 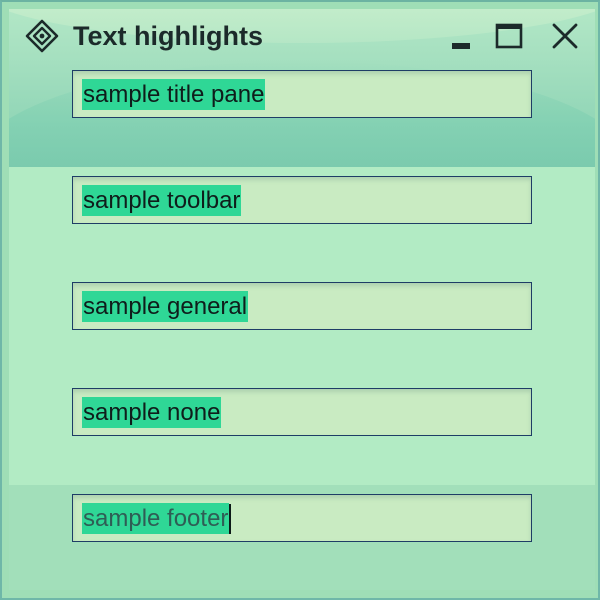 What do you see at coordinates (156, 518) in the screenshot?
I see `field-text: sample footer` at bounding box center [156, 518].